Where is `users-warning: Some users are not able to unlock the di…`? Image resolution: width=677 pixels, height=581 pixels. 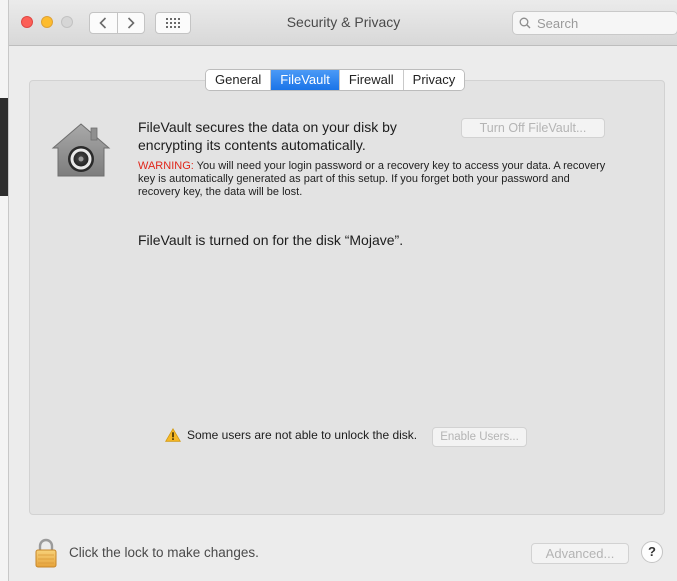
users-warning: Some users are not able to unlock the di… is located at coordinates (291, 435).